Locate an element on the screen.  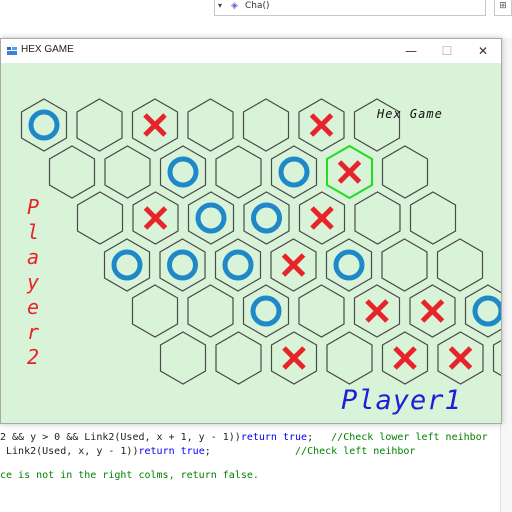
maximize-button: ☐ is located at coordinates (447, 51).